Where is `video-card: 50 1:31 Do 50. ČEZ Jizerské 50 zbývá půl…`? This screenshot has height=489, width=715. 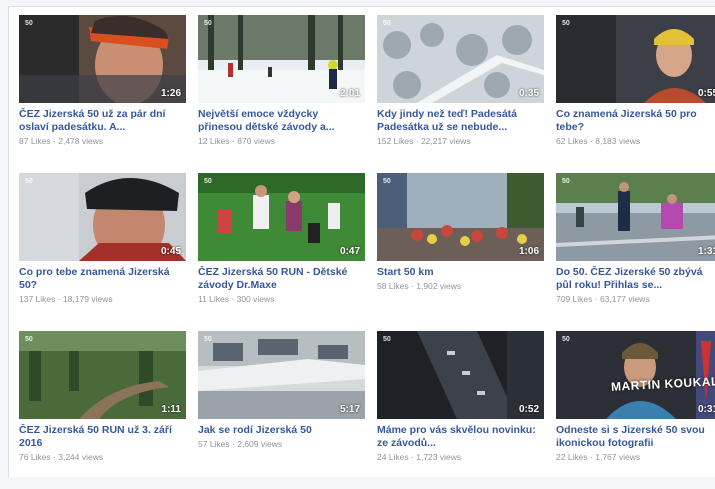 video-card: 50 1:31 Do 50. ČEZ Jizerské 50 zbývá půl… is located at coordinates (635, 252).